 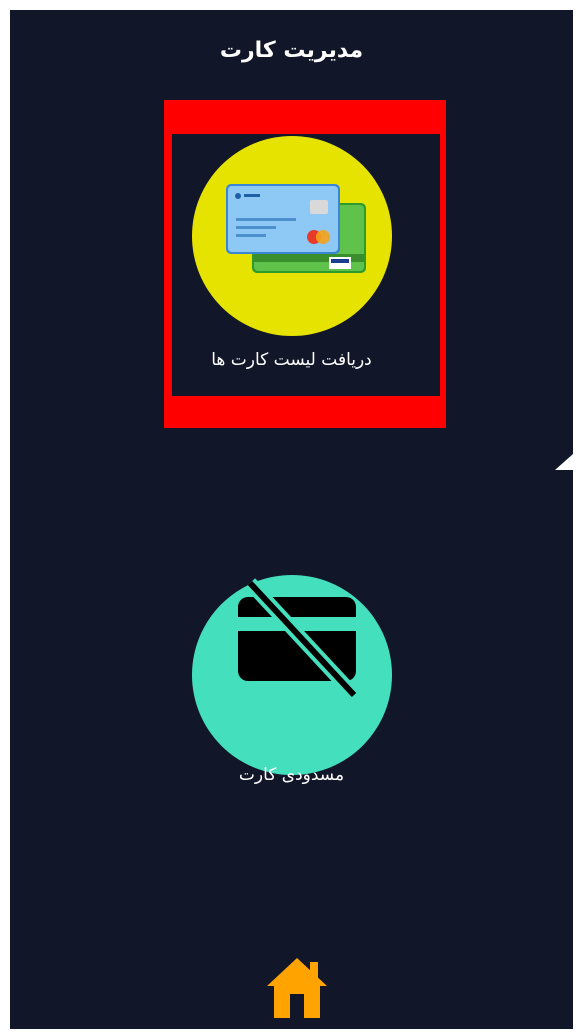 What do you see at coordinates (564, 462) in the screenshot?
I see `edge-notch` at bounding box center [564, 462].